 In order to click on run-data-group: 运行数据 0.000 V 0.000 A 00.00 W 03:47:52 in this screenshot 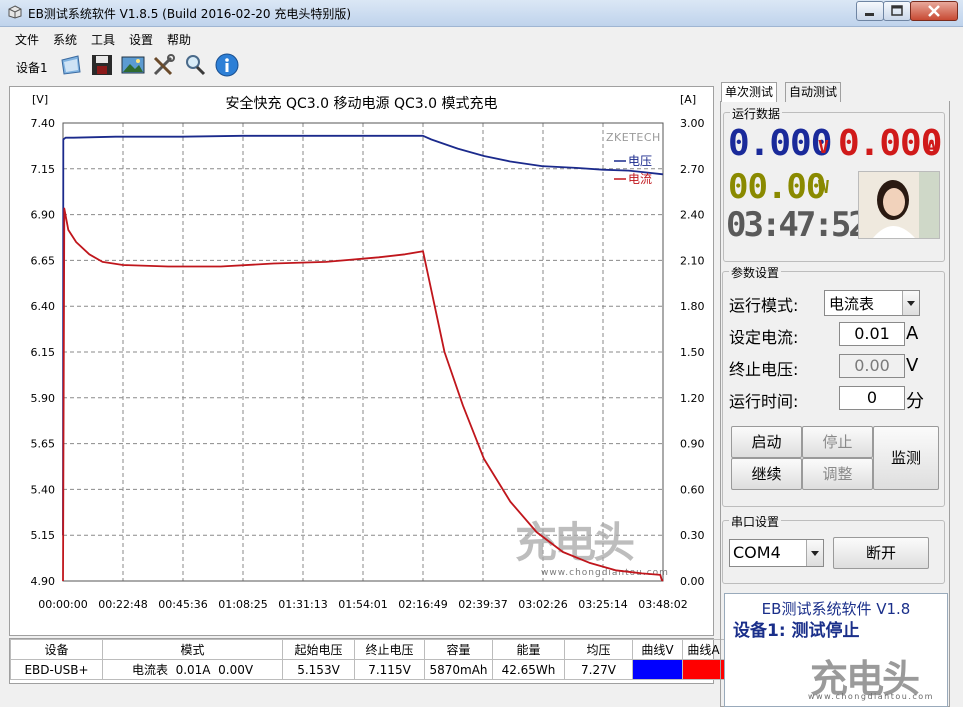, I will do `click(834, 183)`.